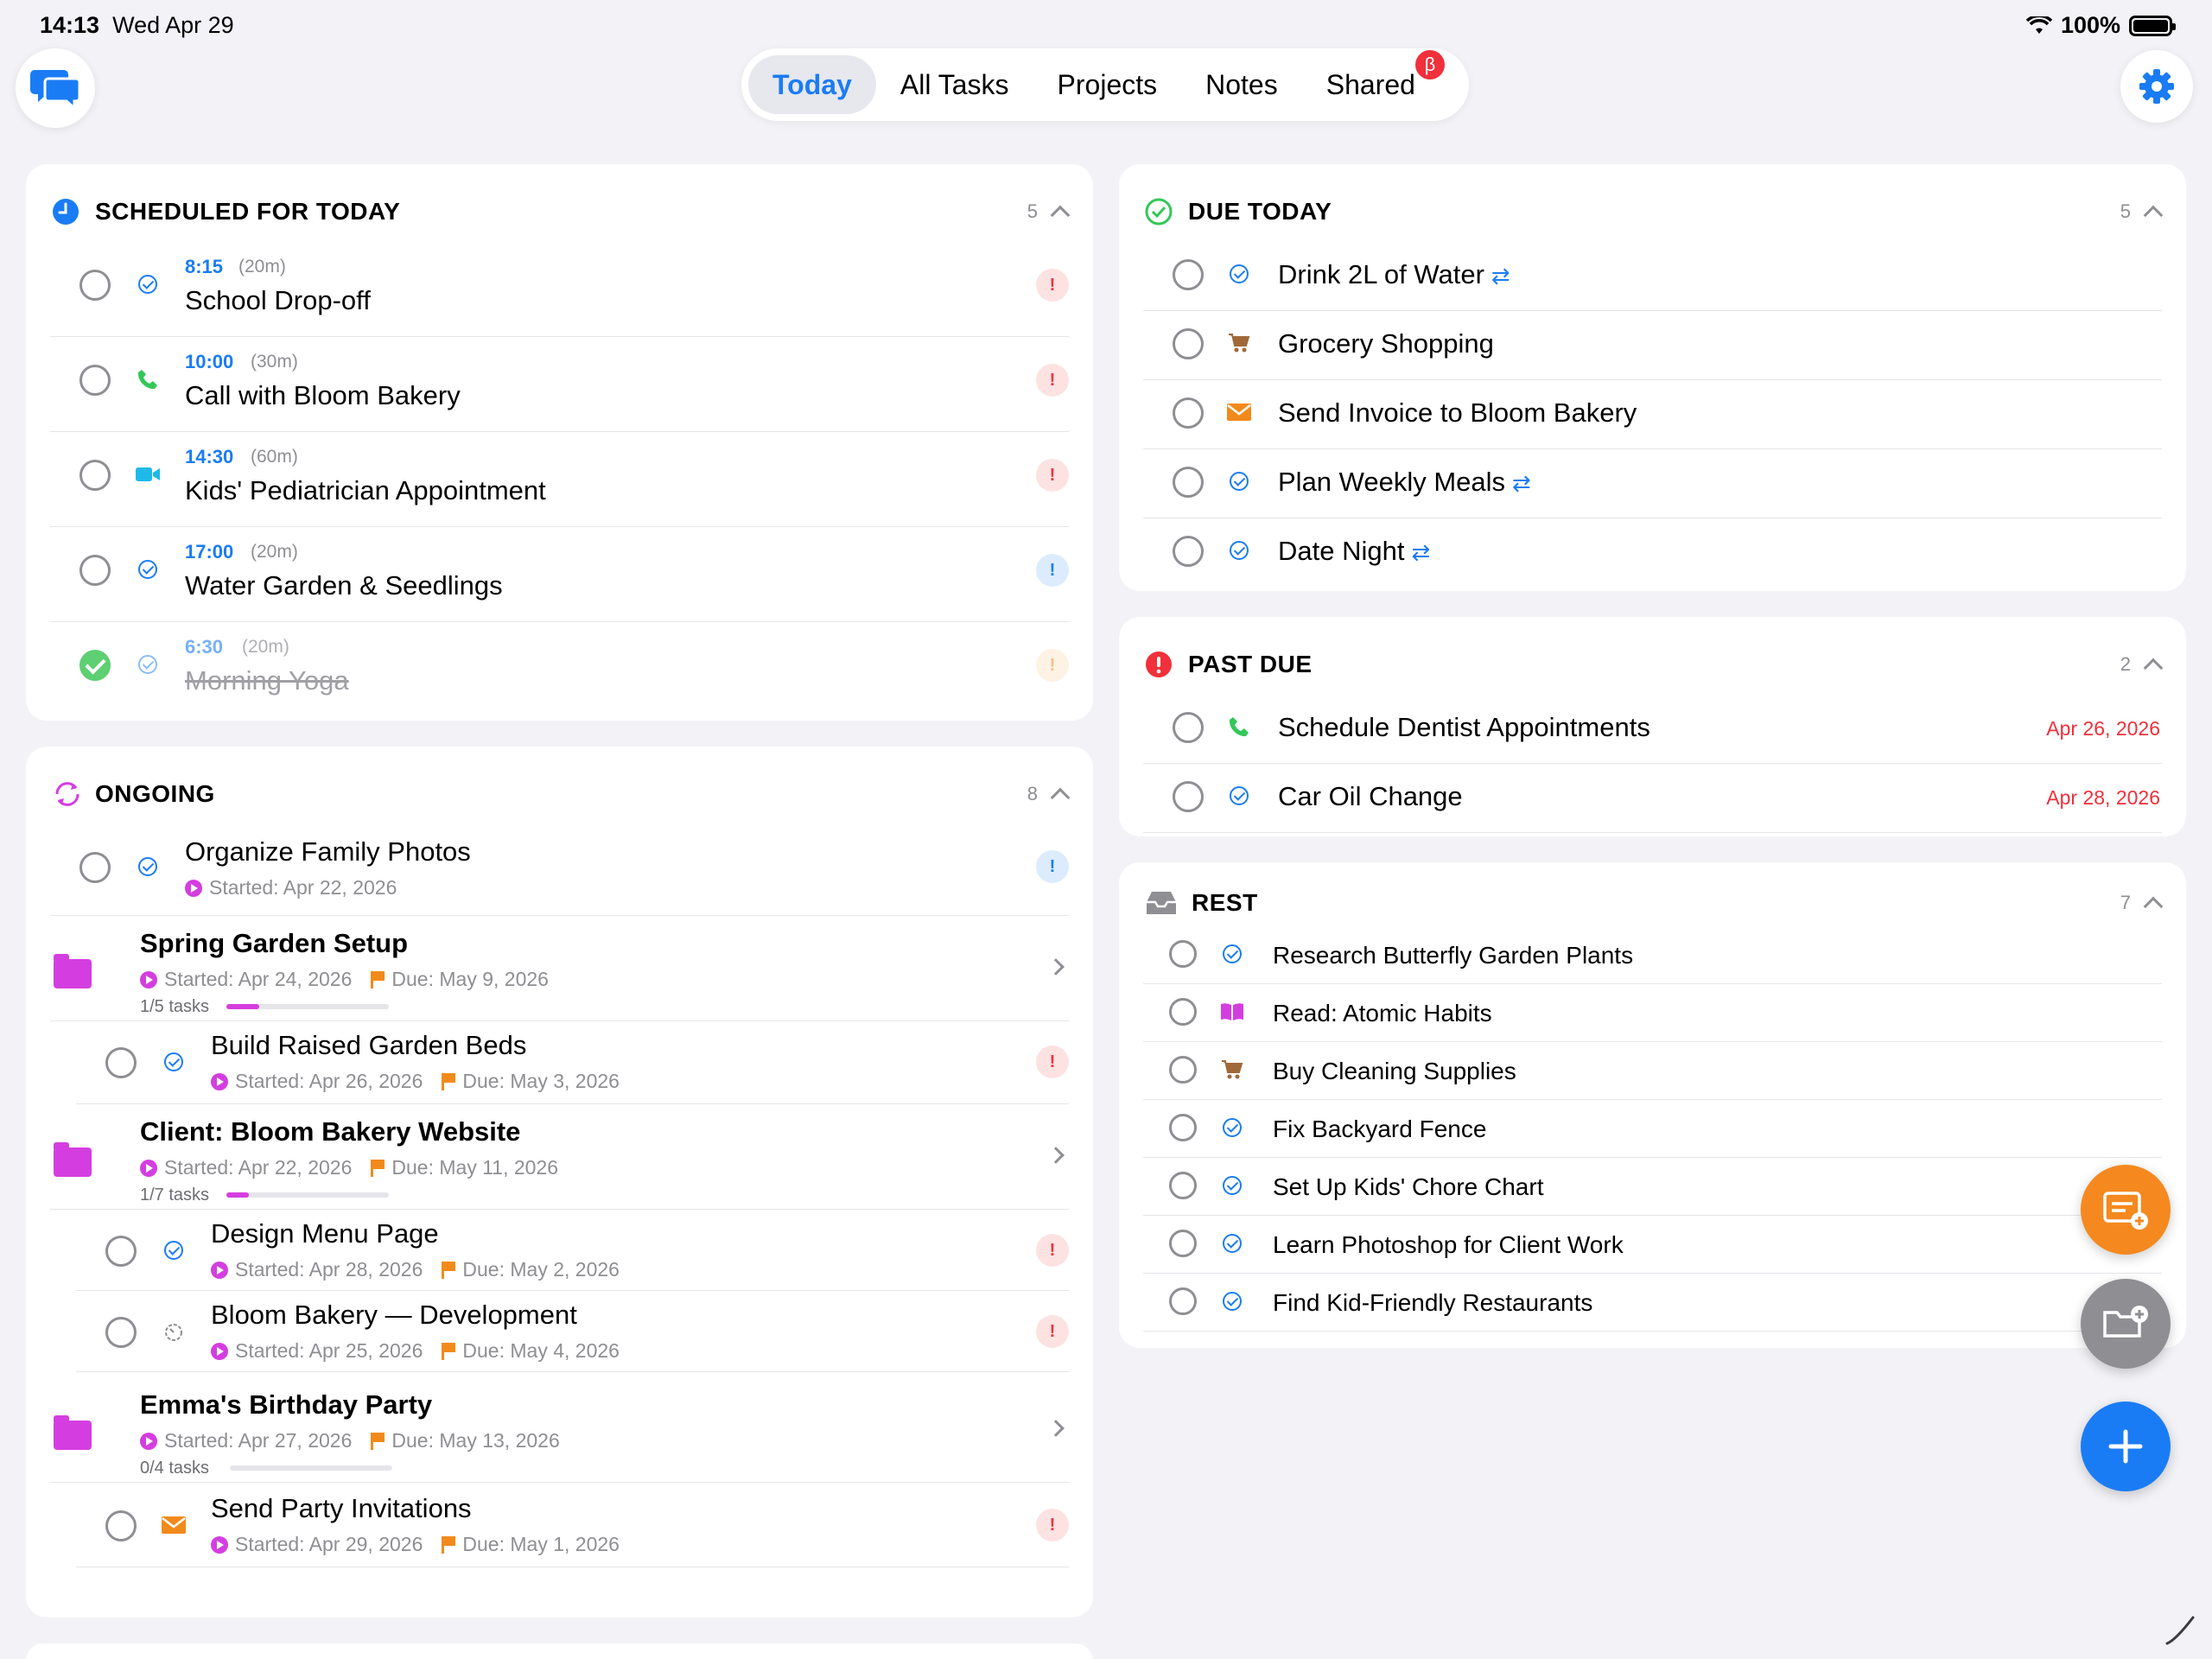  I want to click on chat-button, so click(55, 88).